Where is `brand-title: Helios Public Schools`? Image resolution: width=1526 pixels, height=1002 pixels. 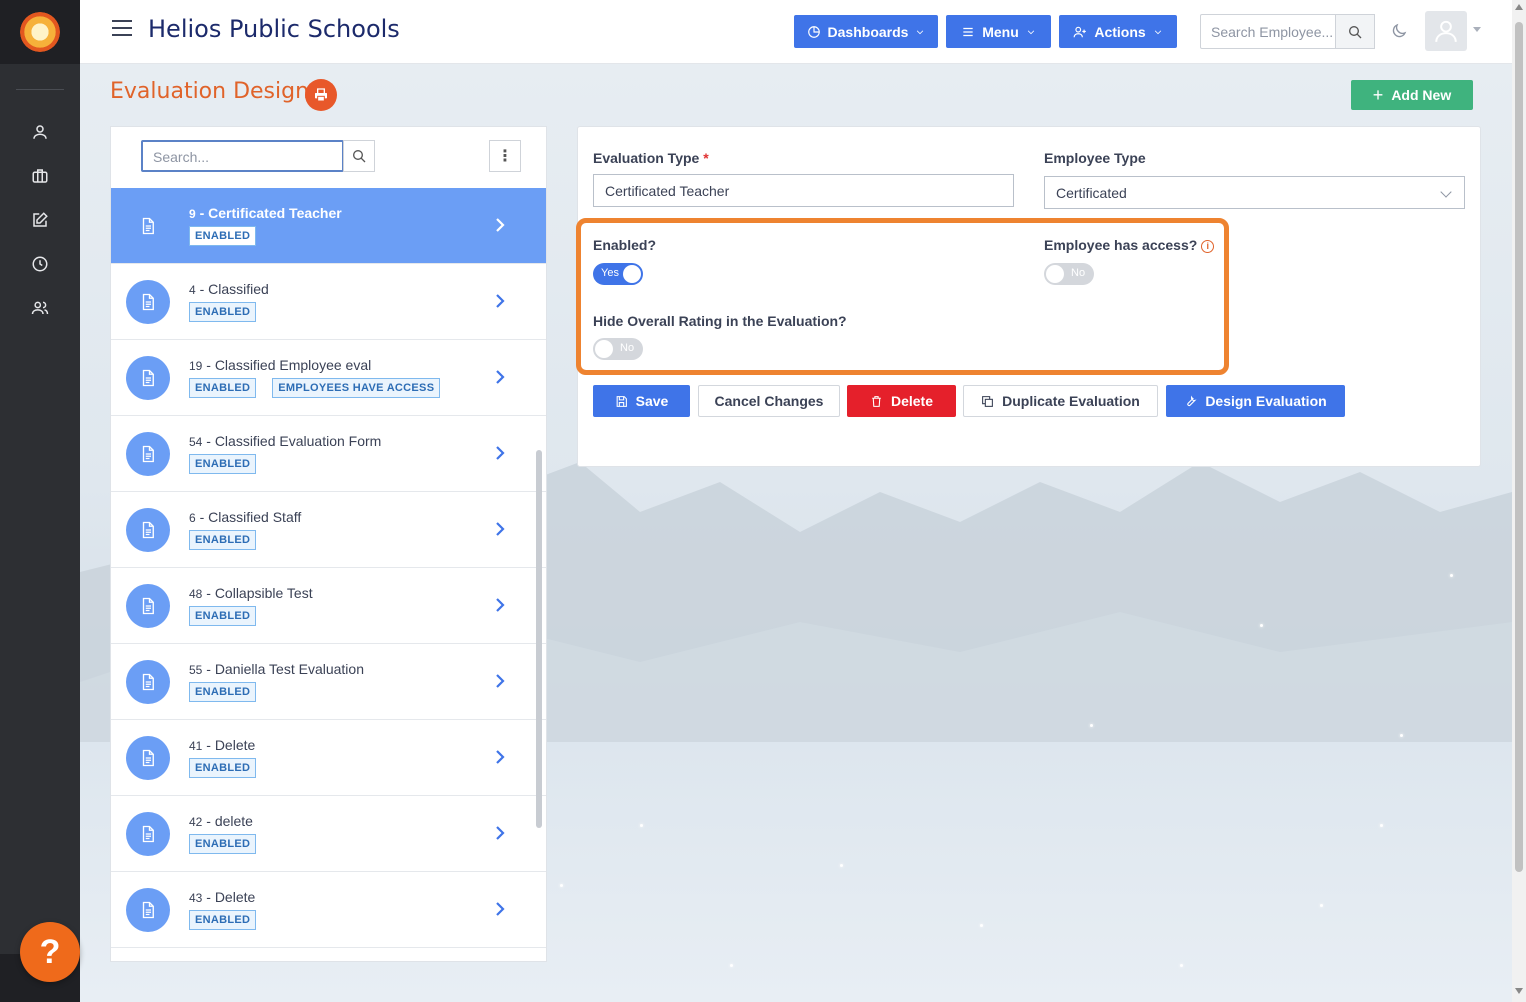 brand-title: Helios Public Schools is located at coordinates (274, 29).